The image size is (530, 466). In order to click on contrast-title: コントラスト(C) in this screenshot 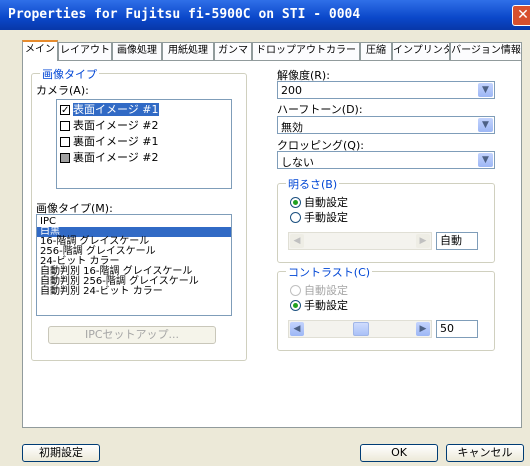, I will do `click(329, 272)`.